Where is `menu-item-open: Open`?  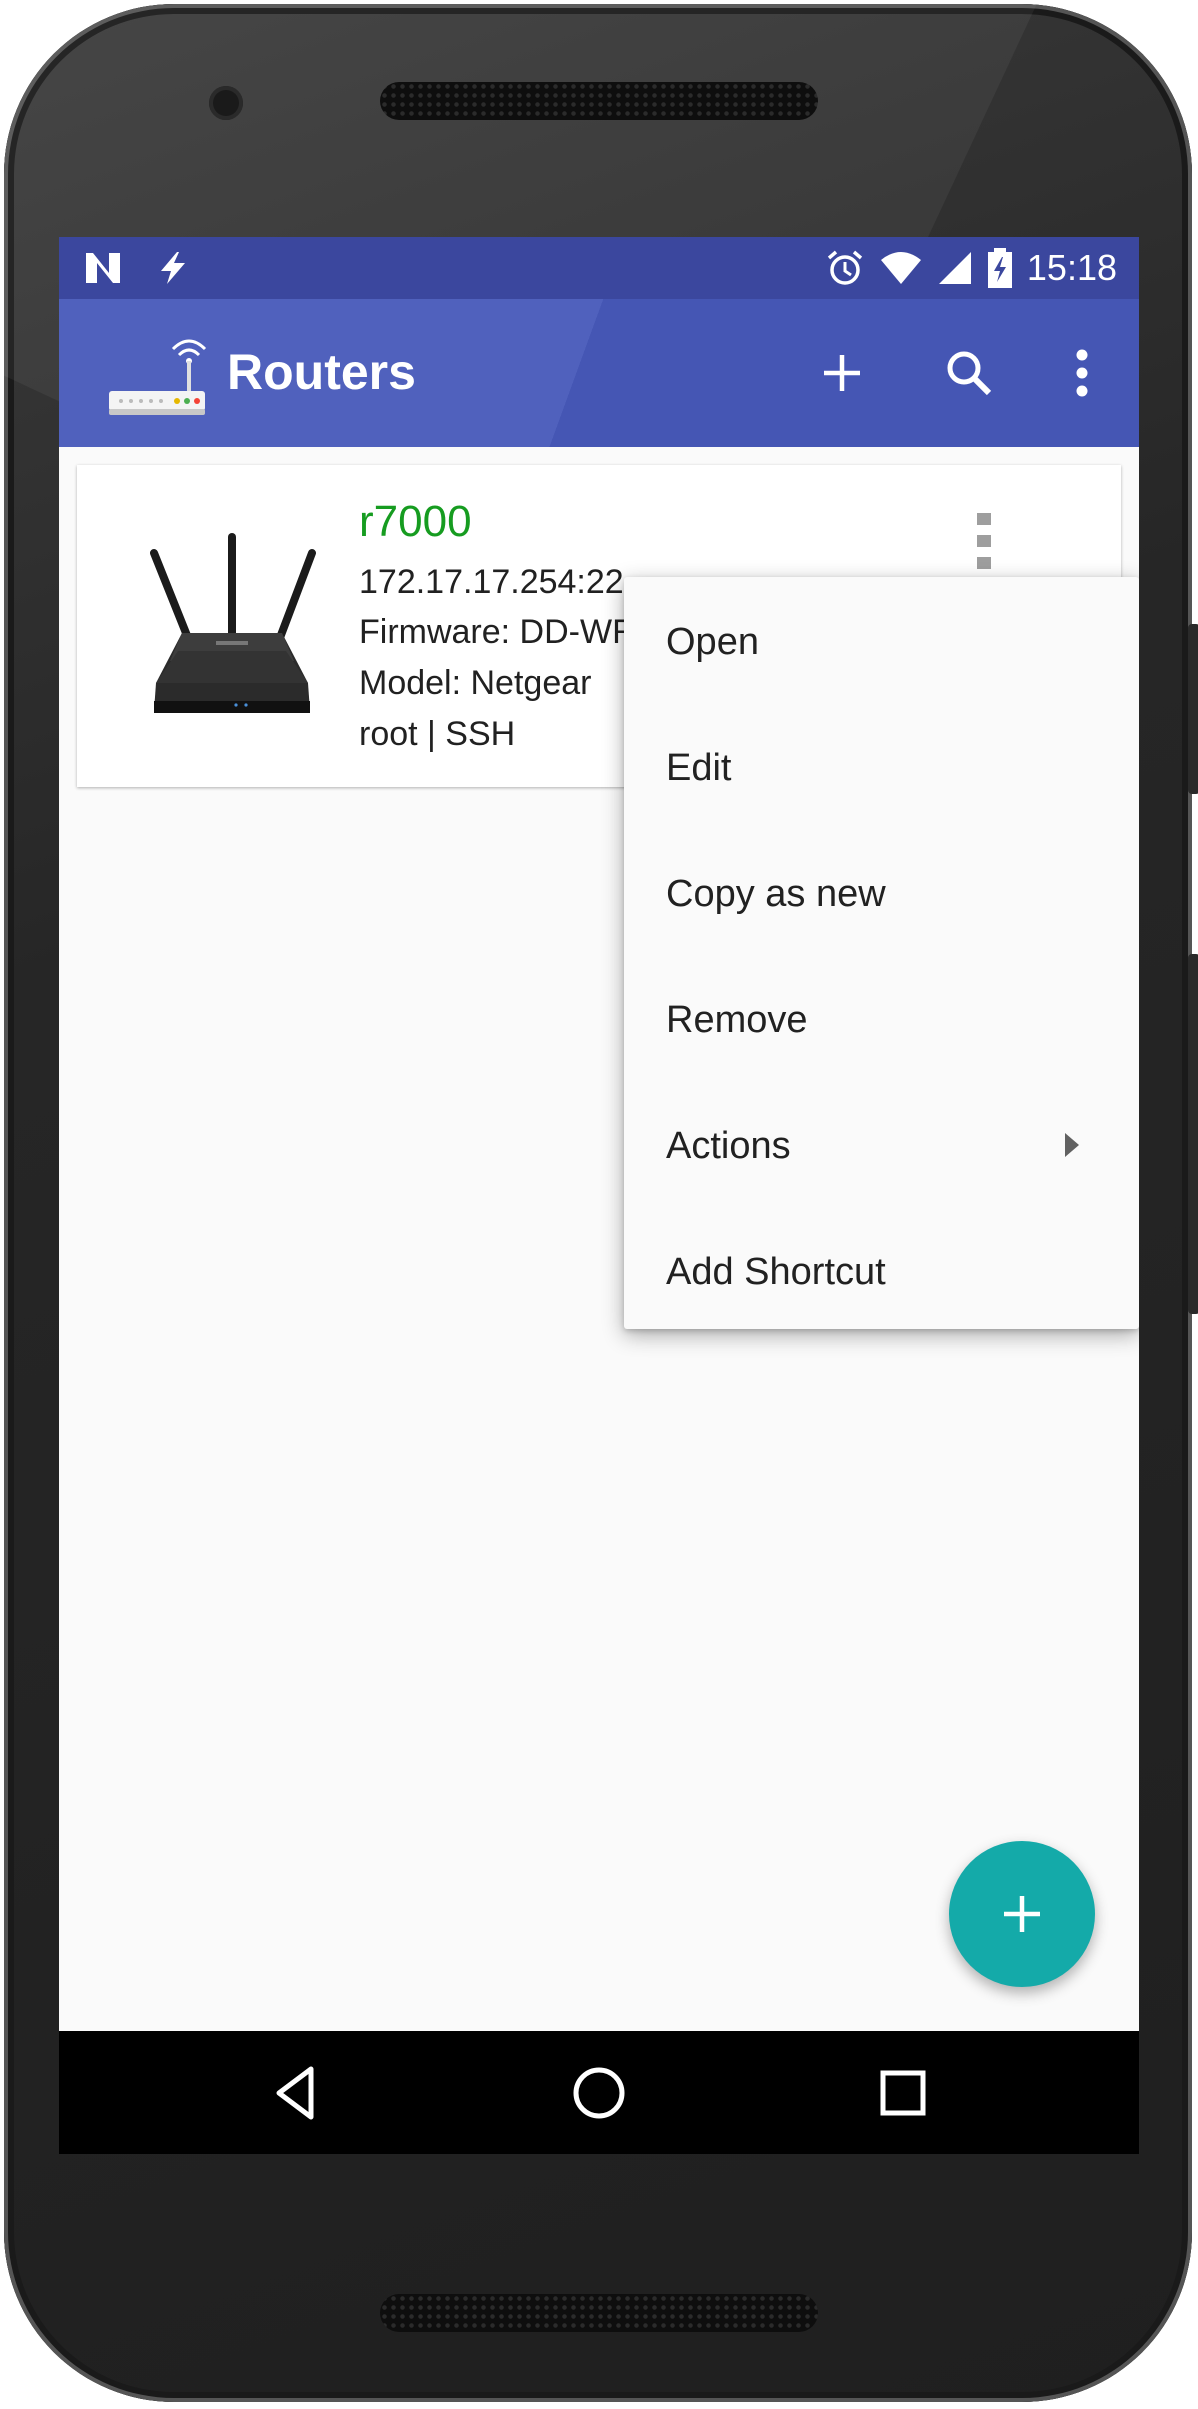
menu-item-open: Open is located at coordinates (881, 640).